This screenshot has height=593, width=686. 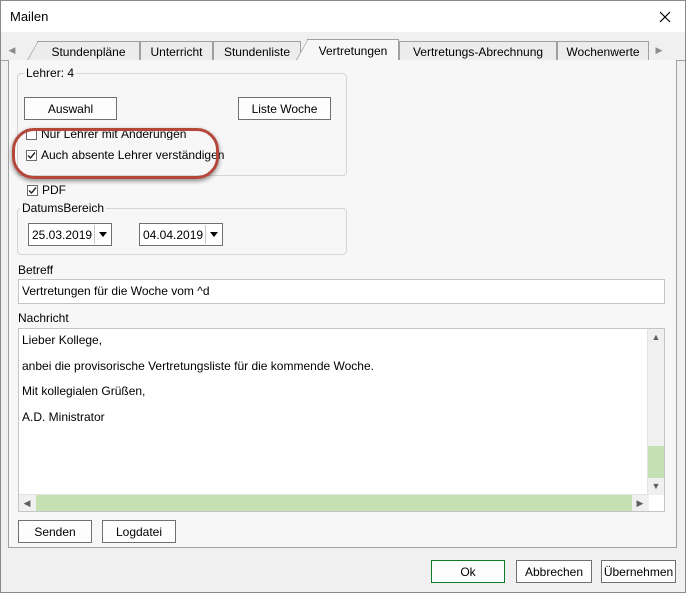 I want to click on tab-wochenwerte: Wochenwerte, so click(x=603, y=51).